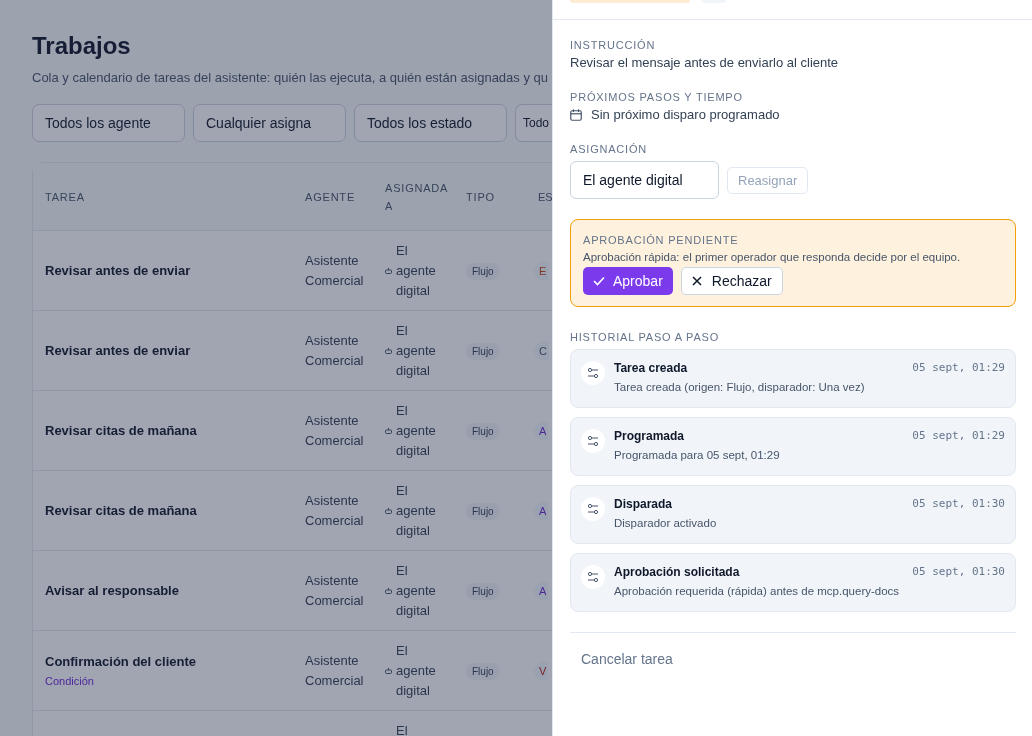 The height and width of the screenshot is (736, 1032). Describe the element at coordinates (112, 590) in the screenshot. I see `task-name: Avisar al responsable` at that location.